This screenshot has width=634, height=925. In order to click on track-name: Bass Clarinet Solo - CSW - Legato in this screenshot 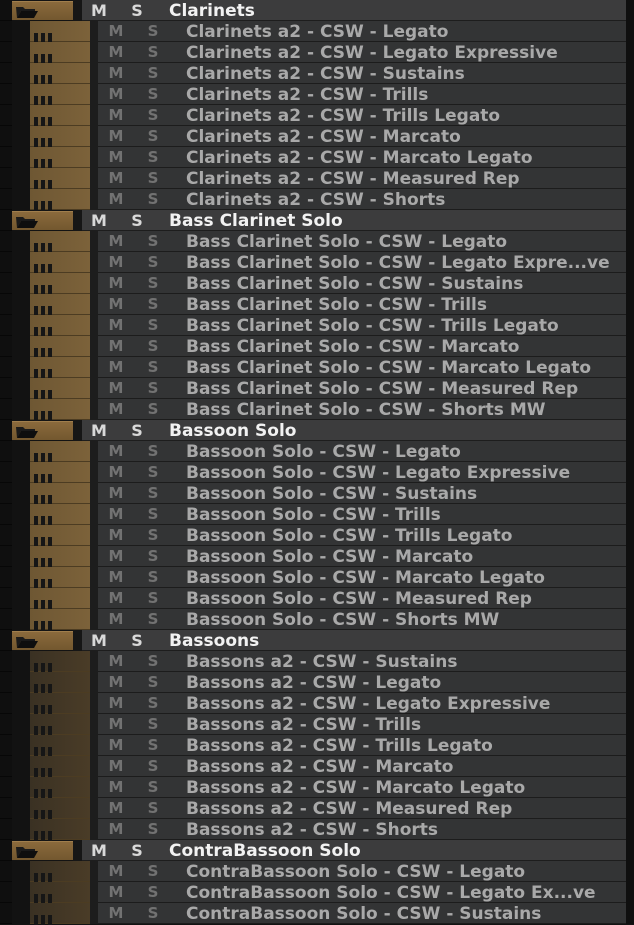, I will do `click(346, 241)`.